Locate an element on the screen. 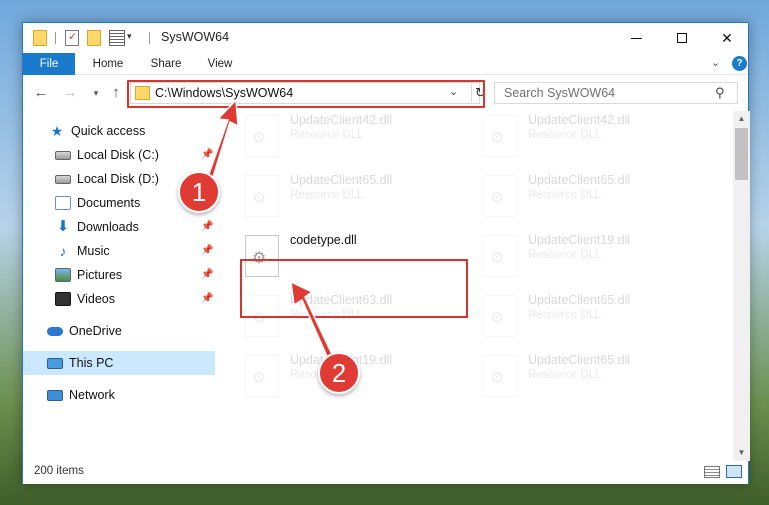 This screenshot has width=769, height=505. step-1-badge: 1 is located at coordinates (199, 192).